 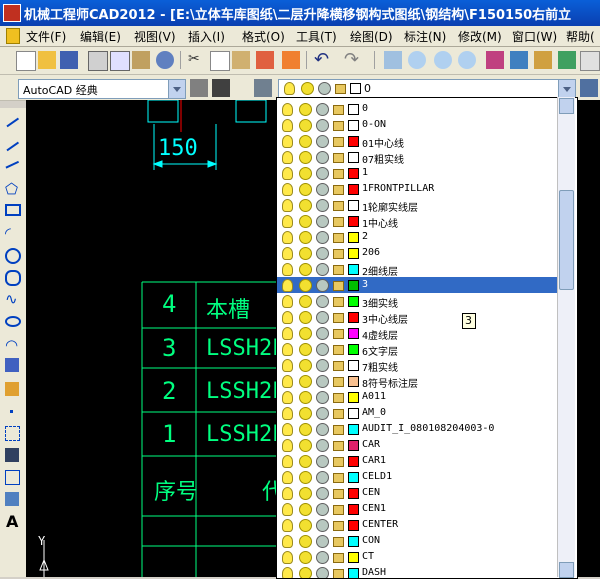 I want to click on doc-icon, so click(x=13, y=36).